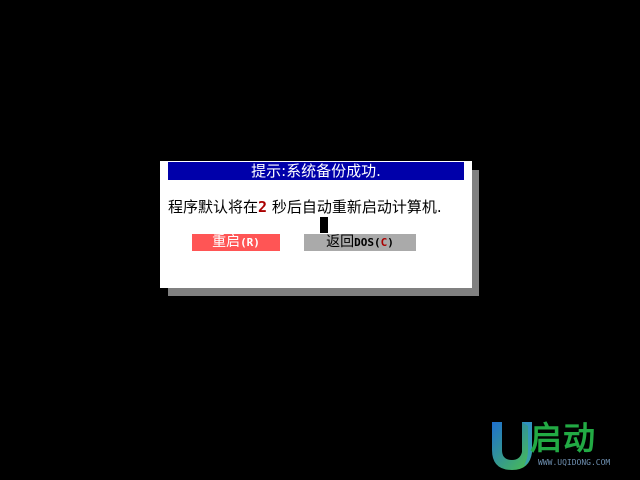 Image resolution: width=640 pixels, height=480 pixels. Describe the element at coordinates (354, 207) in the screenshot. I see `message-suffix: 秒后自动重新启动计算机.` at that location.